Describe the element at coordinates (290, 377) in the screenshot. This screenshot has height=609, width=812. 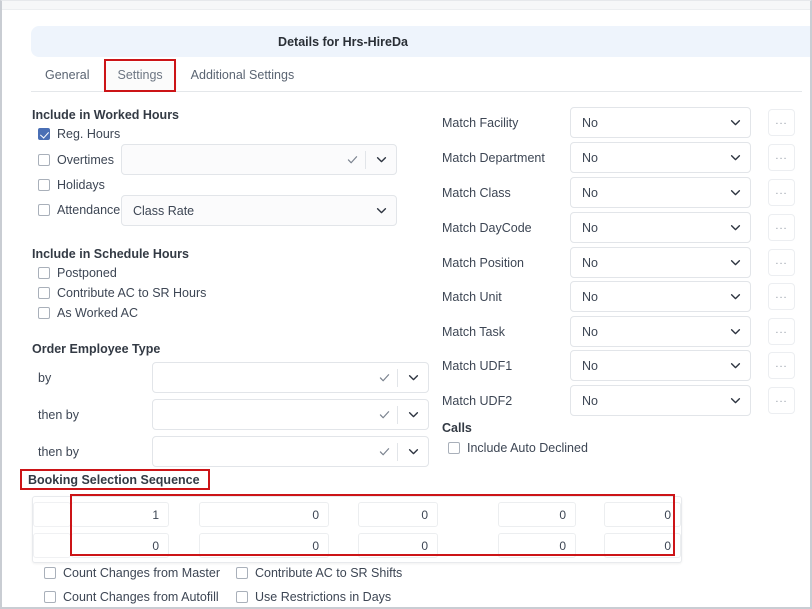
I see `order-by-combobox` at that location.